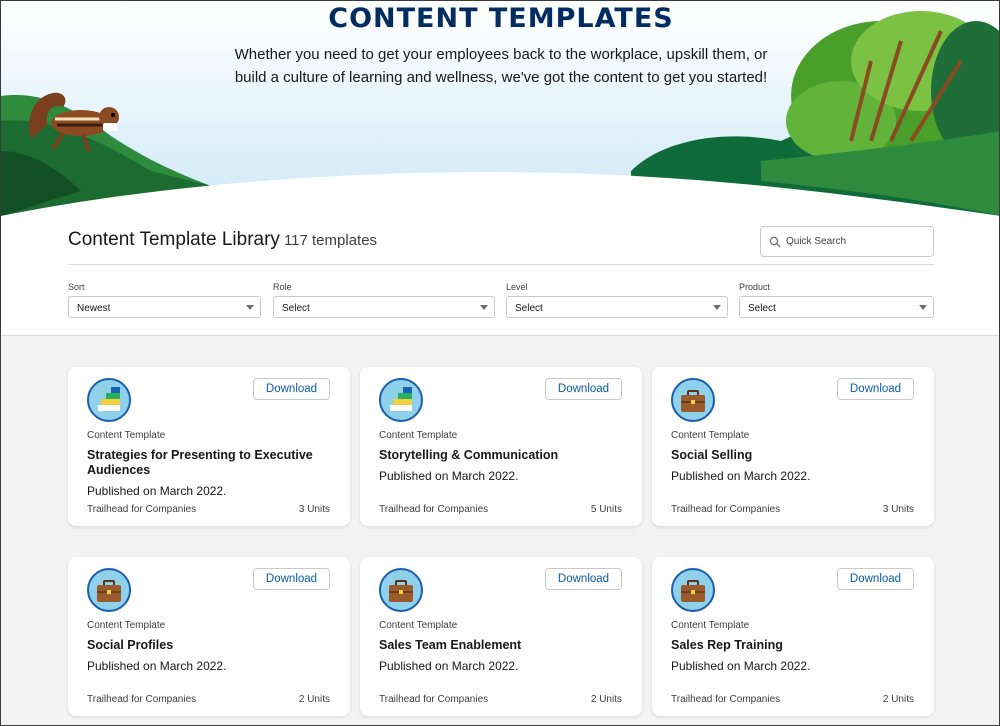 This screenshot has height=726, width=1000. I want to click on card-units: 5 Units, so click(606, 509).